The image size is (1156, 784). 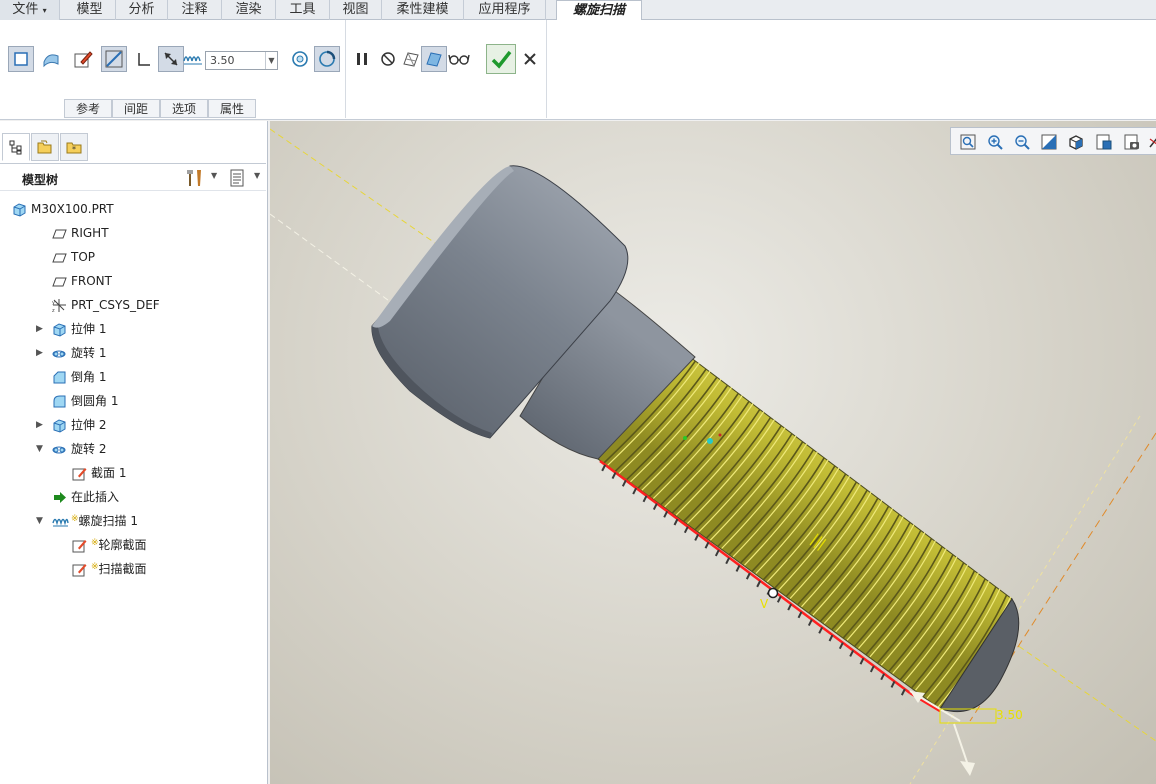 What do you see at coordinates (423, 10) in the screenshot?
I see `tab-flexible-modeling: 柔性建模` at bounding box center [423, 10].